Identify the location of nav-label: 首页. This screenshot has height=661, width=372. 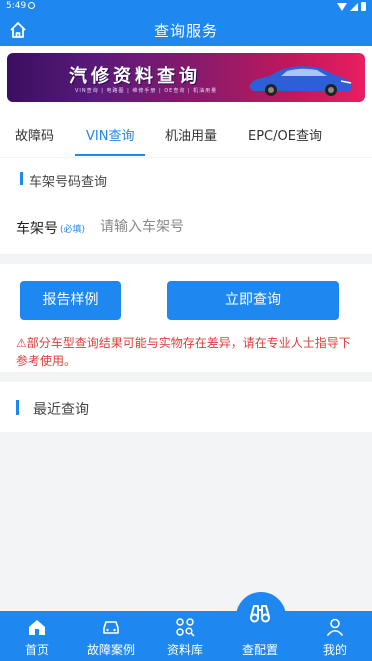
(36, 650).